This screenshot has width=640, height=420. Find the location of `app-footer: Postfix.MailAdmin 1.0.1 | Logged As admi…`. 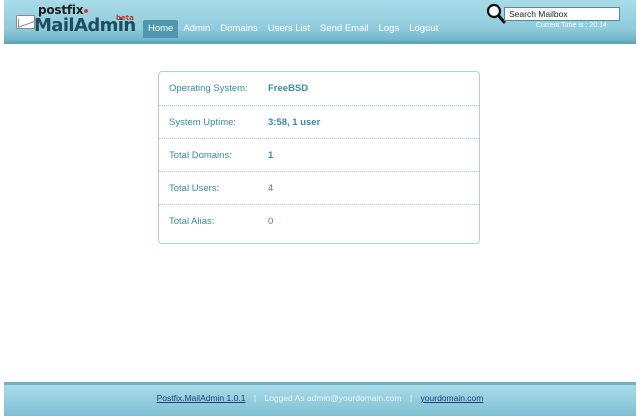

app-footer: Postfix.MailAdmin 1.0.1 | Logged As admi… is located at coordinates (320, 399).